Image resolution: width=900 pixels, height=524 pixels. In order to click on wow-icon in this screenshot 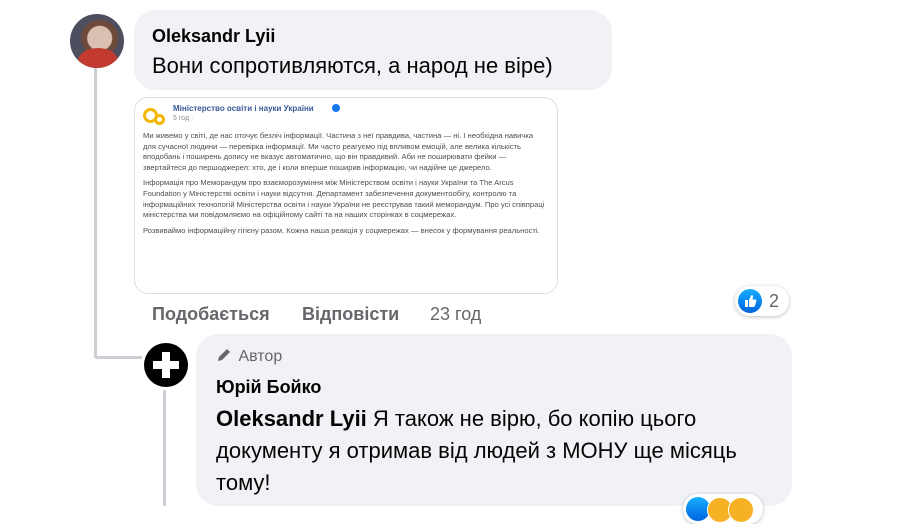, I will do `click(741, 510)`.